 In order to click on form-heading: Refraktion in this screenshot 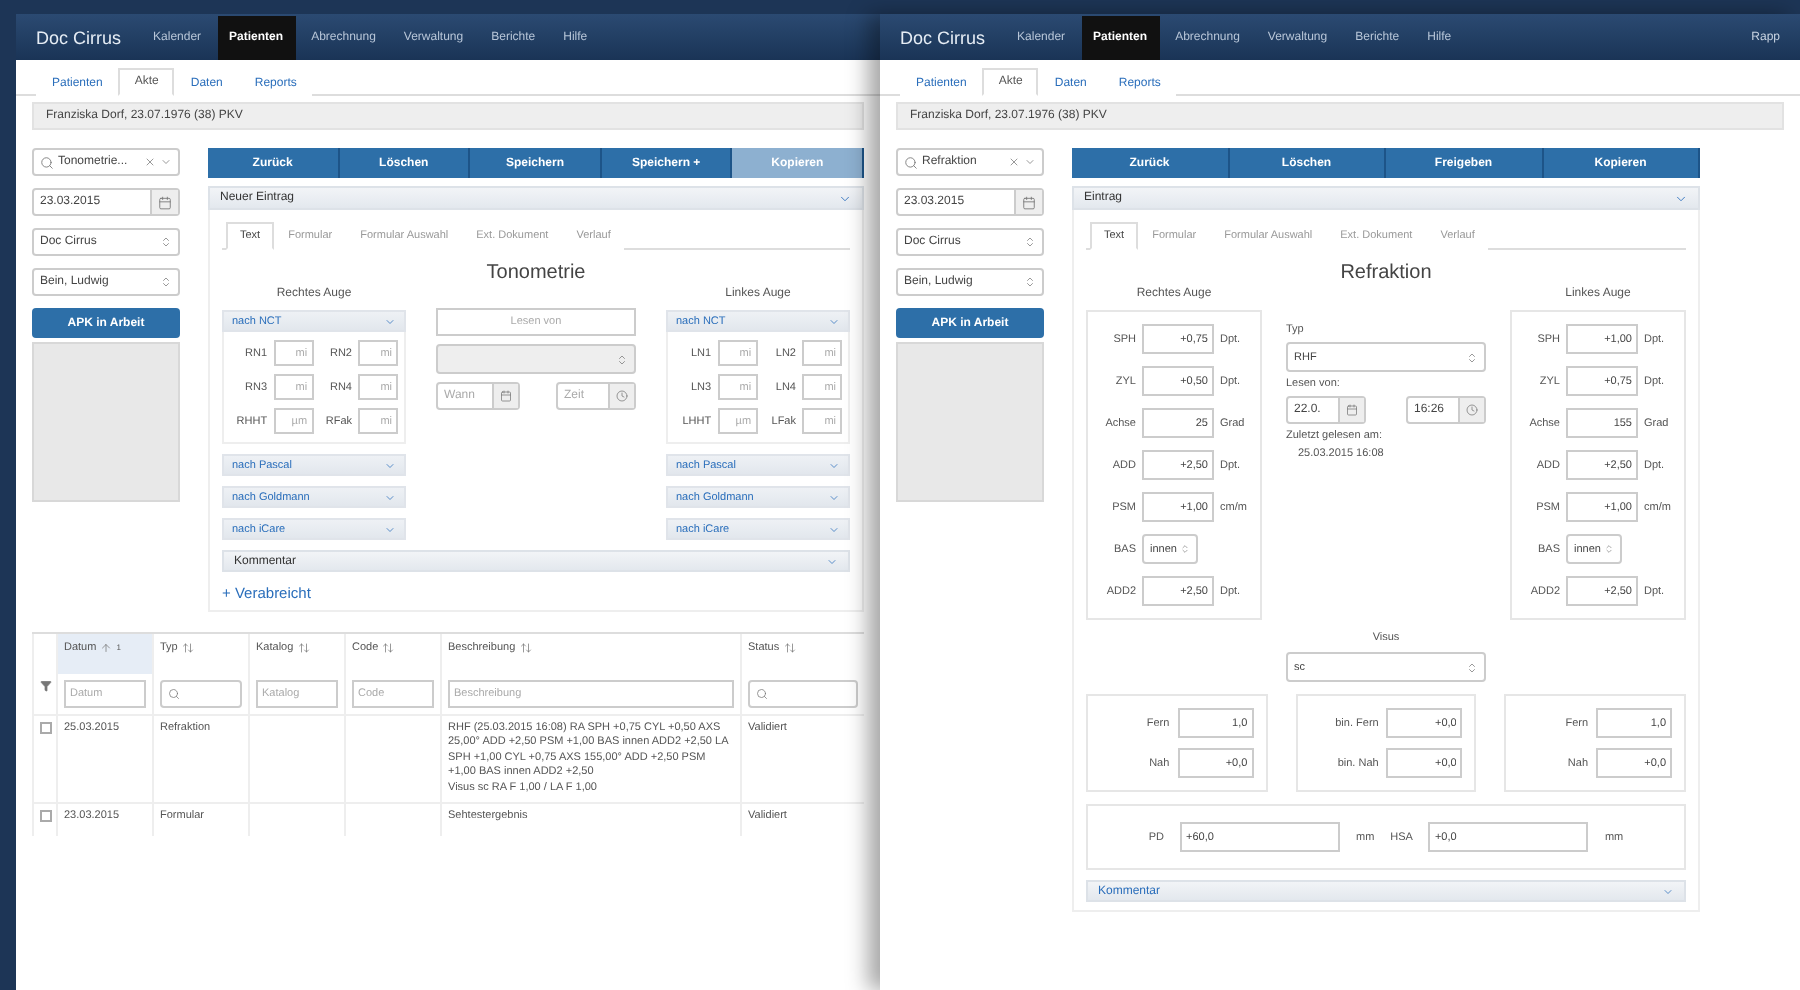, I will do `click(1386, 273)`.